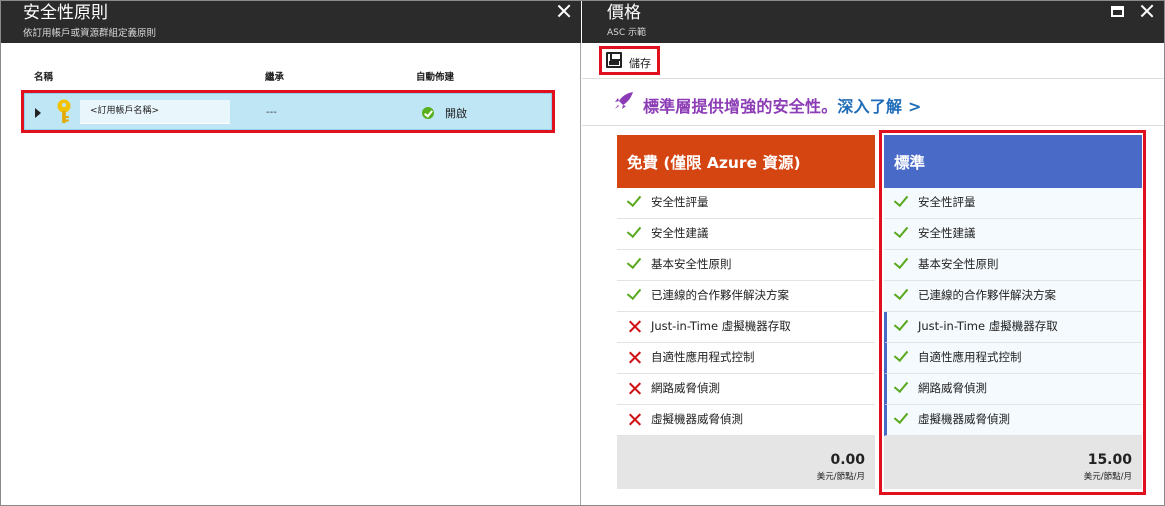 The image size is (1165, 506). What do you see at coordinates (435, 76) in the screenshot?
I see `column-header-provisioning: 自動佈建` at bounding box center [435, 76].